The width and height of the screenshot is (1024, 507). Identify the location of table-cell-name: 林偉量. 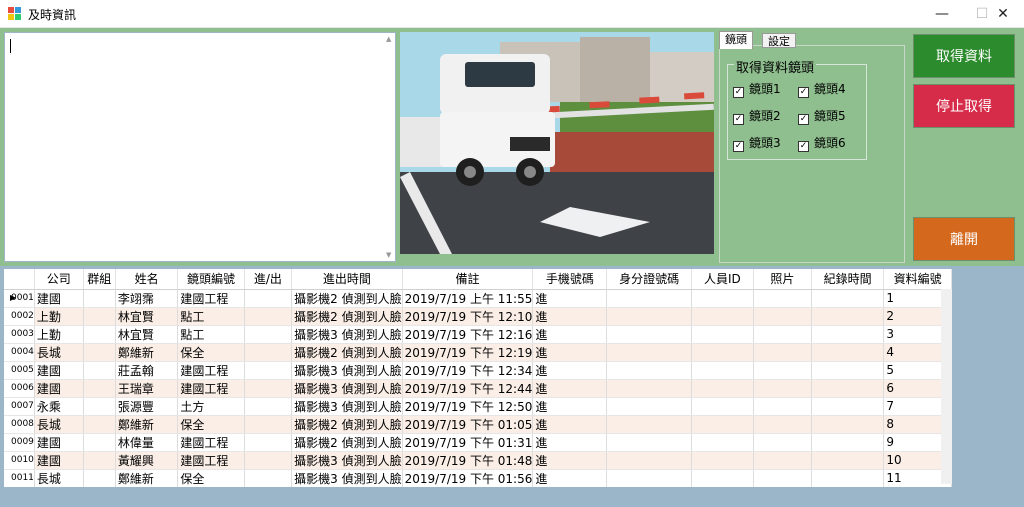
(147, 442).